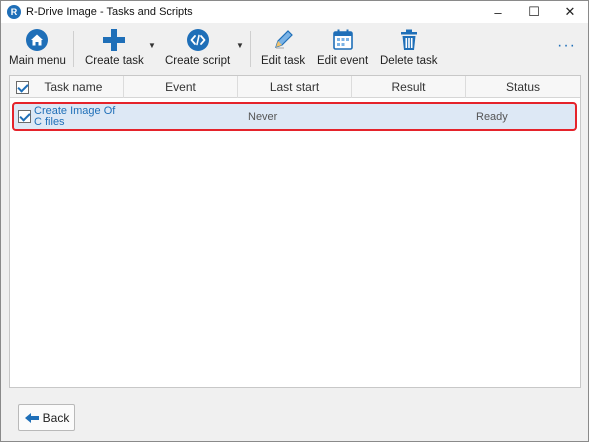 The width and height of the screenshot is (589, 442). I want to click on close-button: ✕, so click(570, 12).